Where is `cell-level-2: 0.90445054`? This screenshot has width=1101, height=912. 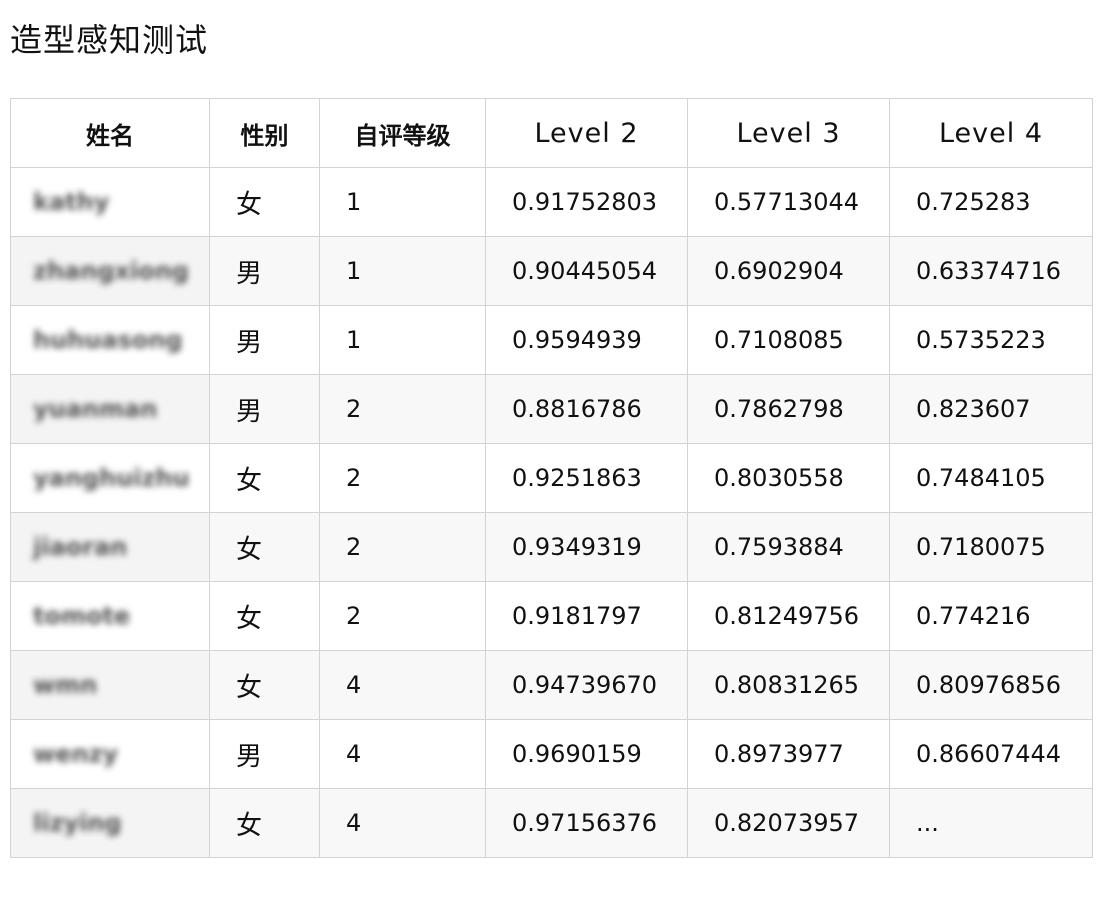
cell-level-2: 0.90445054 is located at coordinates (586, 271).